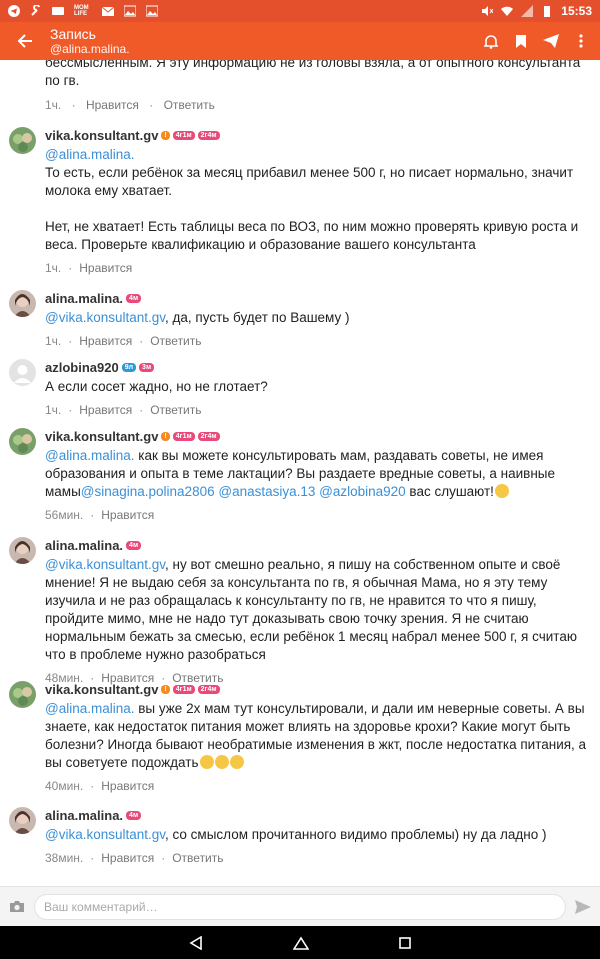 The image size is (600, 959). I want to click on comment-meta: 56мин. · Нравится, so click(100, 515).